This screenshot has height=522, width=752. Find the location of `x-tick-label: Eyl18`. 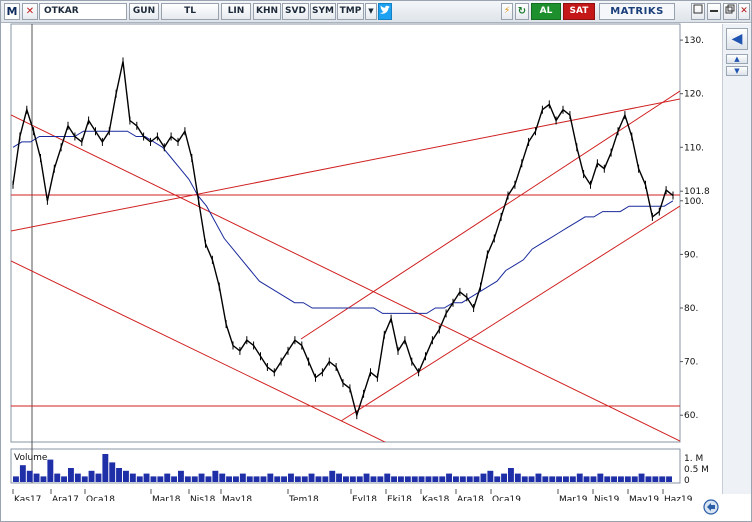

x-tick-label: Eyl18 is located at coordinates (364, 498).